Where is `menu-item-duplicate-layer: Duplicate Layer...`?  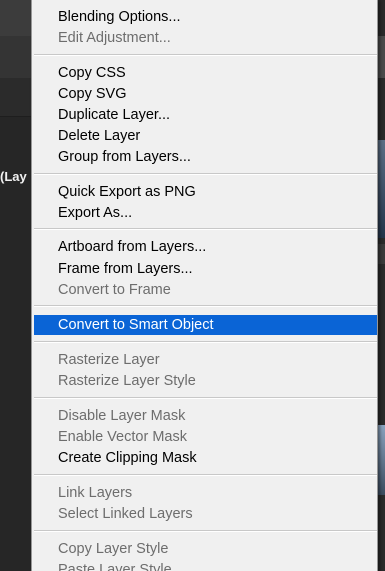 menu-item-duplicate-layer: Duplicate Layer... is located at coordinates (205, 115).